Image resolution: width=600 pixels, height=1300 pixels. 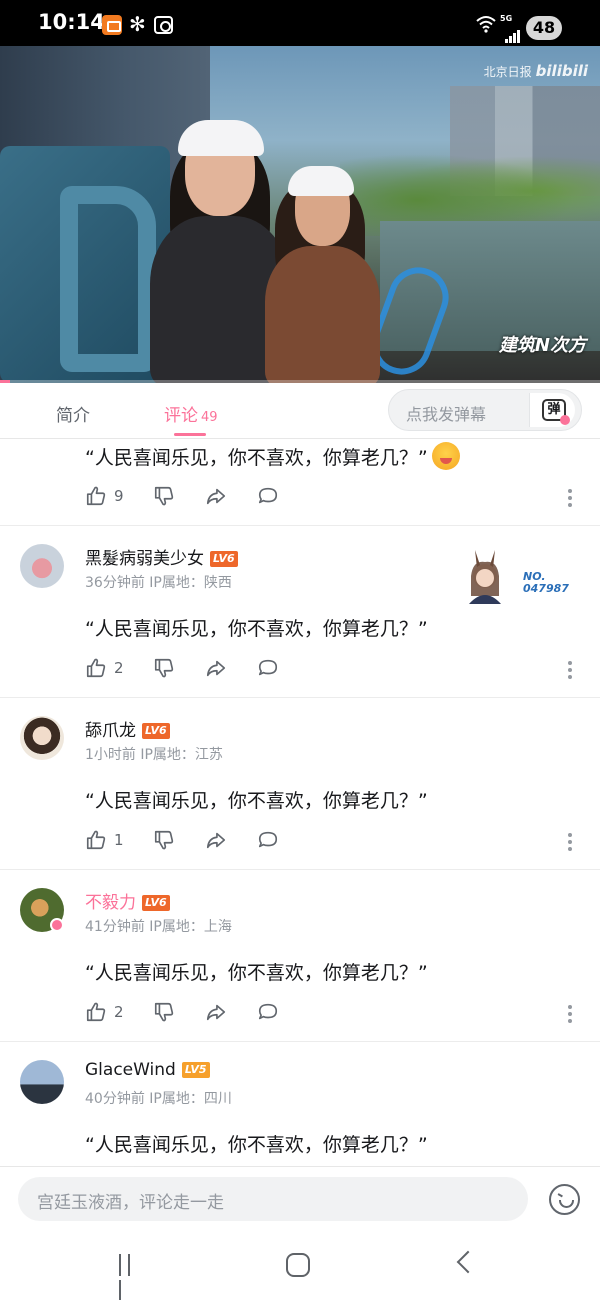 What do you see at coordinates (163, 25) in the screenshot?
I see `screenshot-icon` at bounding box center [163, 25].